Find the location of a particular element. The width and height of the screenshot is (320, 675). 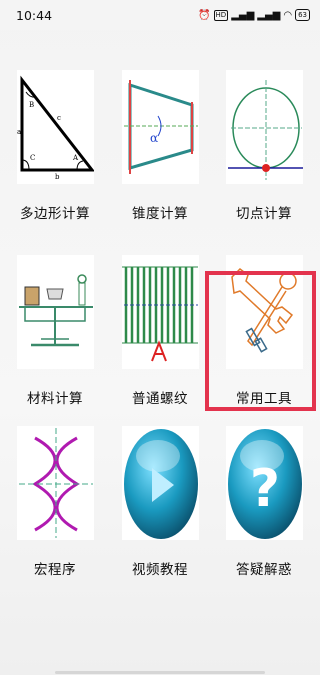

svg-text: A is located at coordinates (75, 158).